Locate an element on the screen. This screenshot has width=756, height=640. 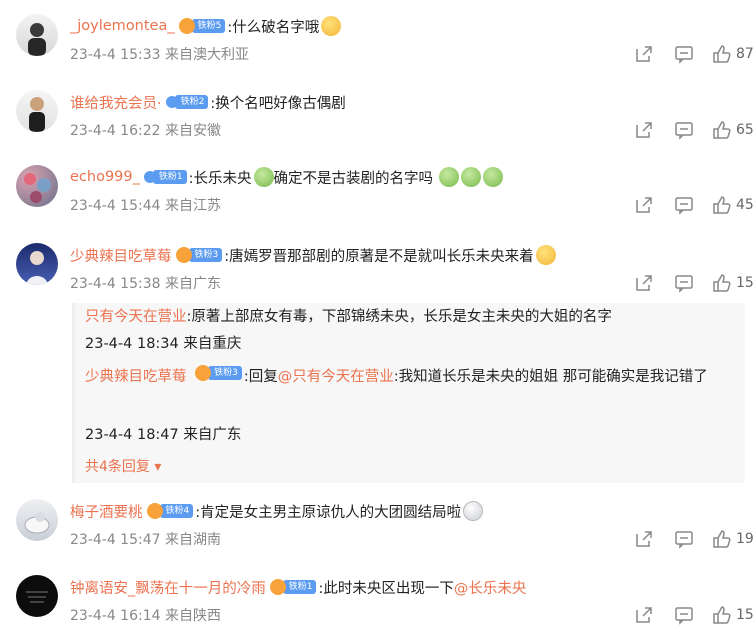
comment-actions: 65 is located at coordinates (690, 130).